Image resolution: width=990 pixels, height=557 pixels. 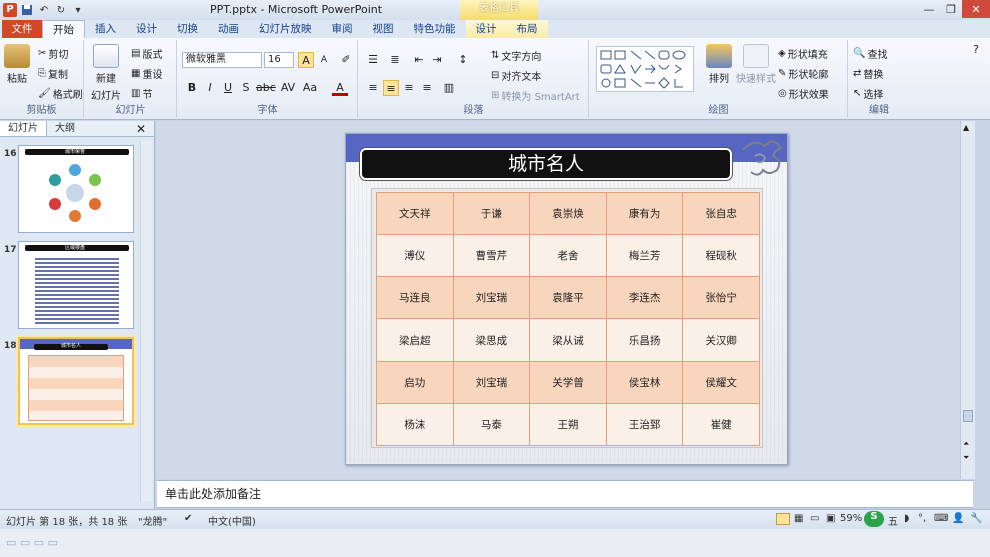 What do you see at coordinates (76, 381) in the screenshot?
I see `slide-thumbnail-18: 城市名人` at bounding box center [76, 381].